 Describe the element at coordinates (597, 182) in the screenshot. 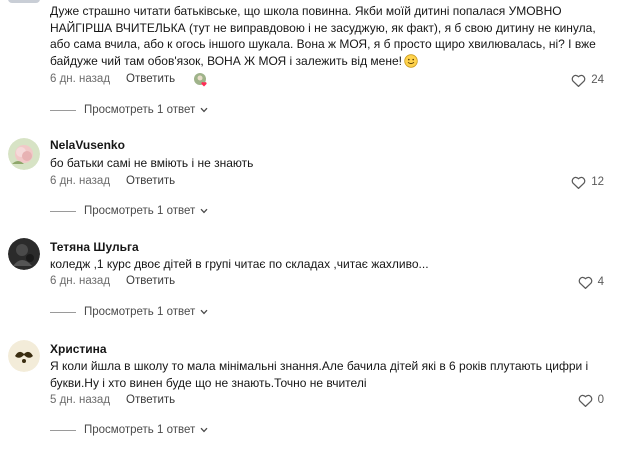

I see `like-count: 12` at that location.